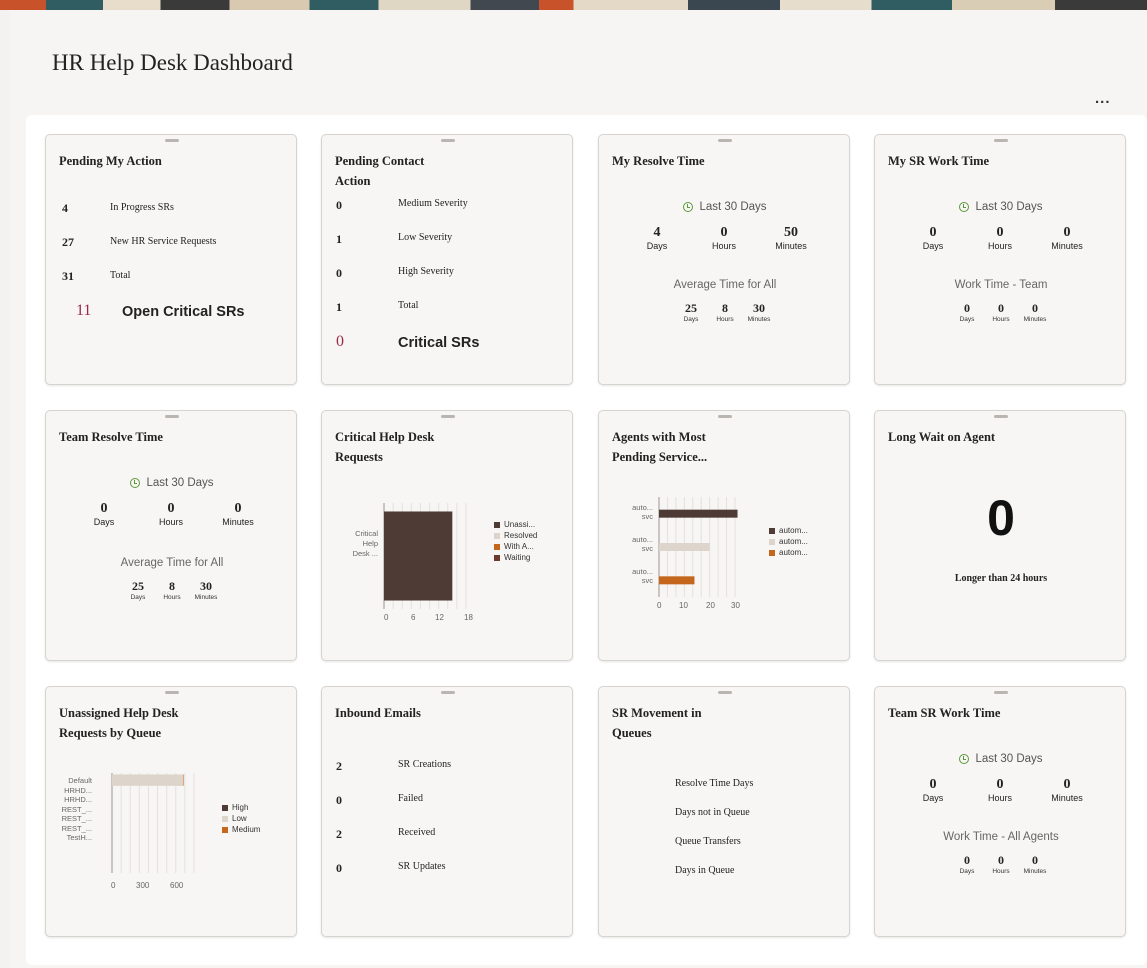  What do you see at coordinates (120, 275) in the screenshot?
I see `pending-label: Total` at bounding box center [120, 275].